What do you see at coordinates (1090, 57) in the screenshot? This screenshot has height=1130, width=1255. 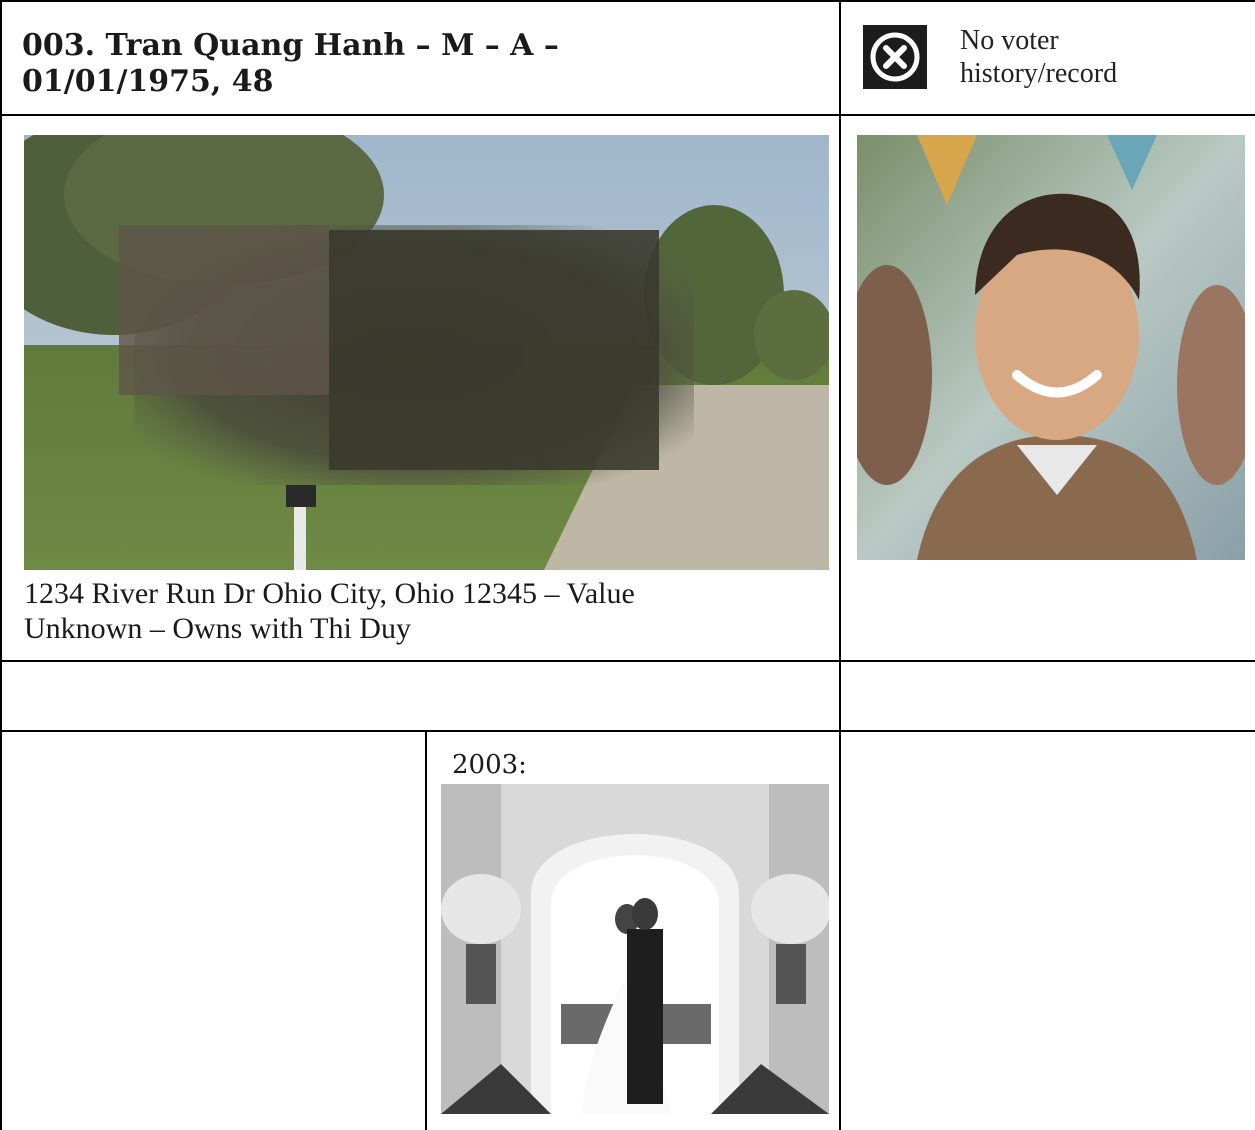 I see `voter-status-text: No voter history/record` at bounding box center [1090, 57].